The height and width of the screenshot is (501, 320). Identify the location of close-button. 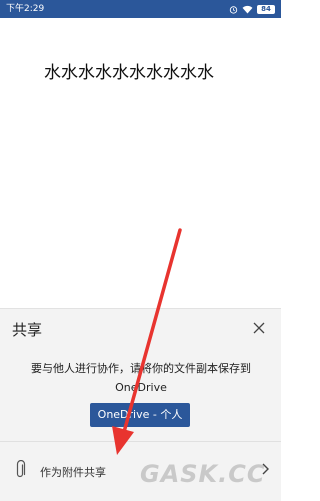
(259, 328).